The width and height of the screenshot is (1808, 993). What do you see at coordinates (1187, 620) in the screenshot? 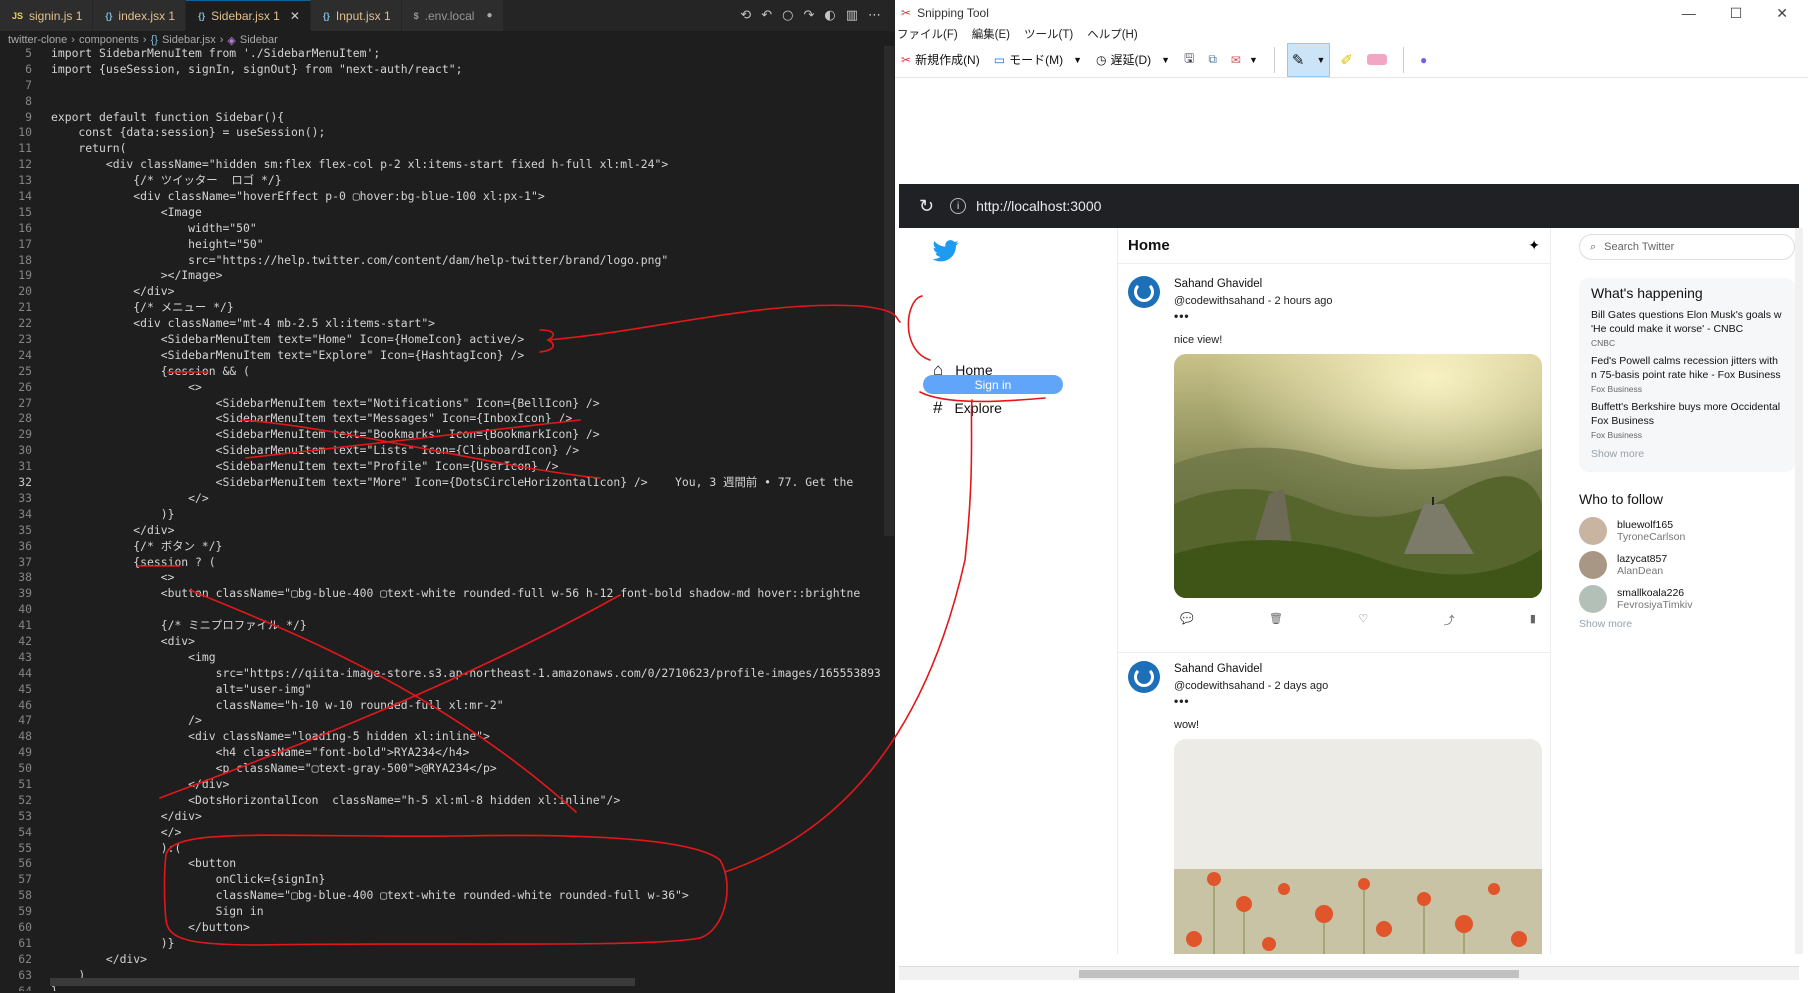
I see `comment-icon: 💬` at bounding box center [1187, 620].